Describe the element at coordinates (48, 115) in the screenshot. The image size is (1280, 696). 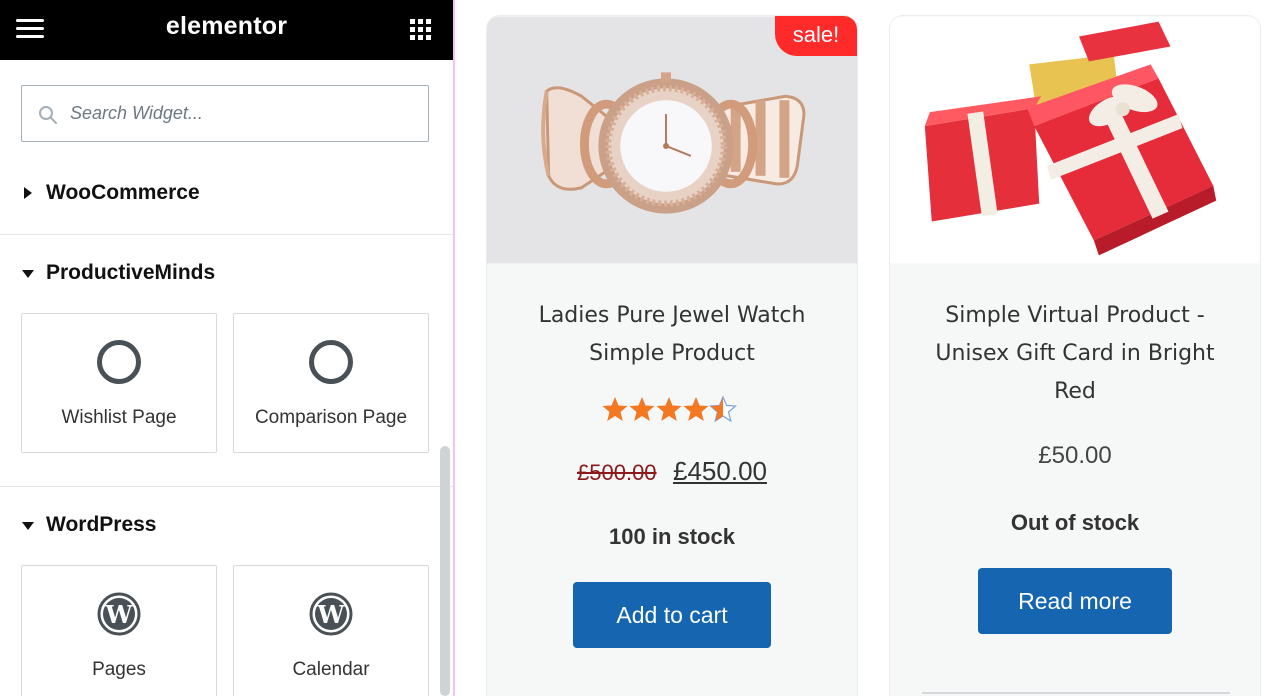
I see `search-icon` at that location.